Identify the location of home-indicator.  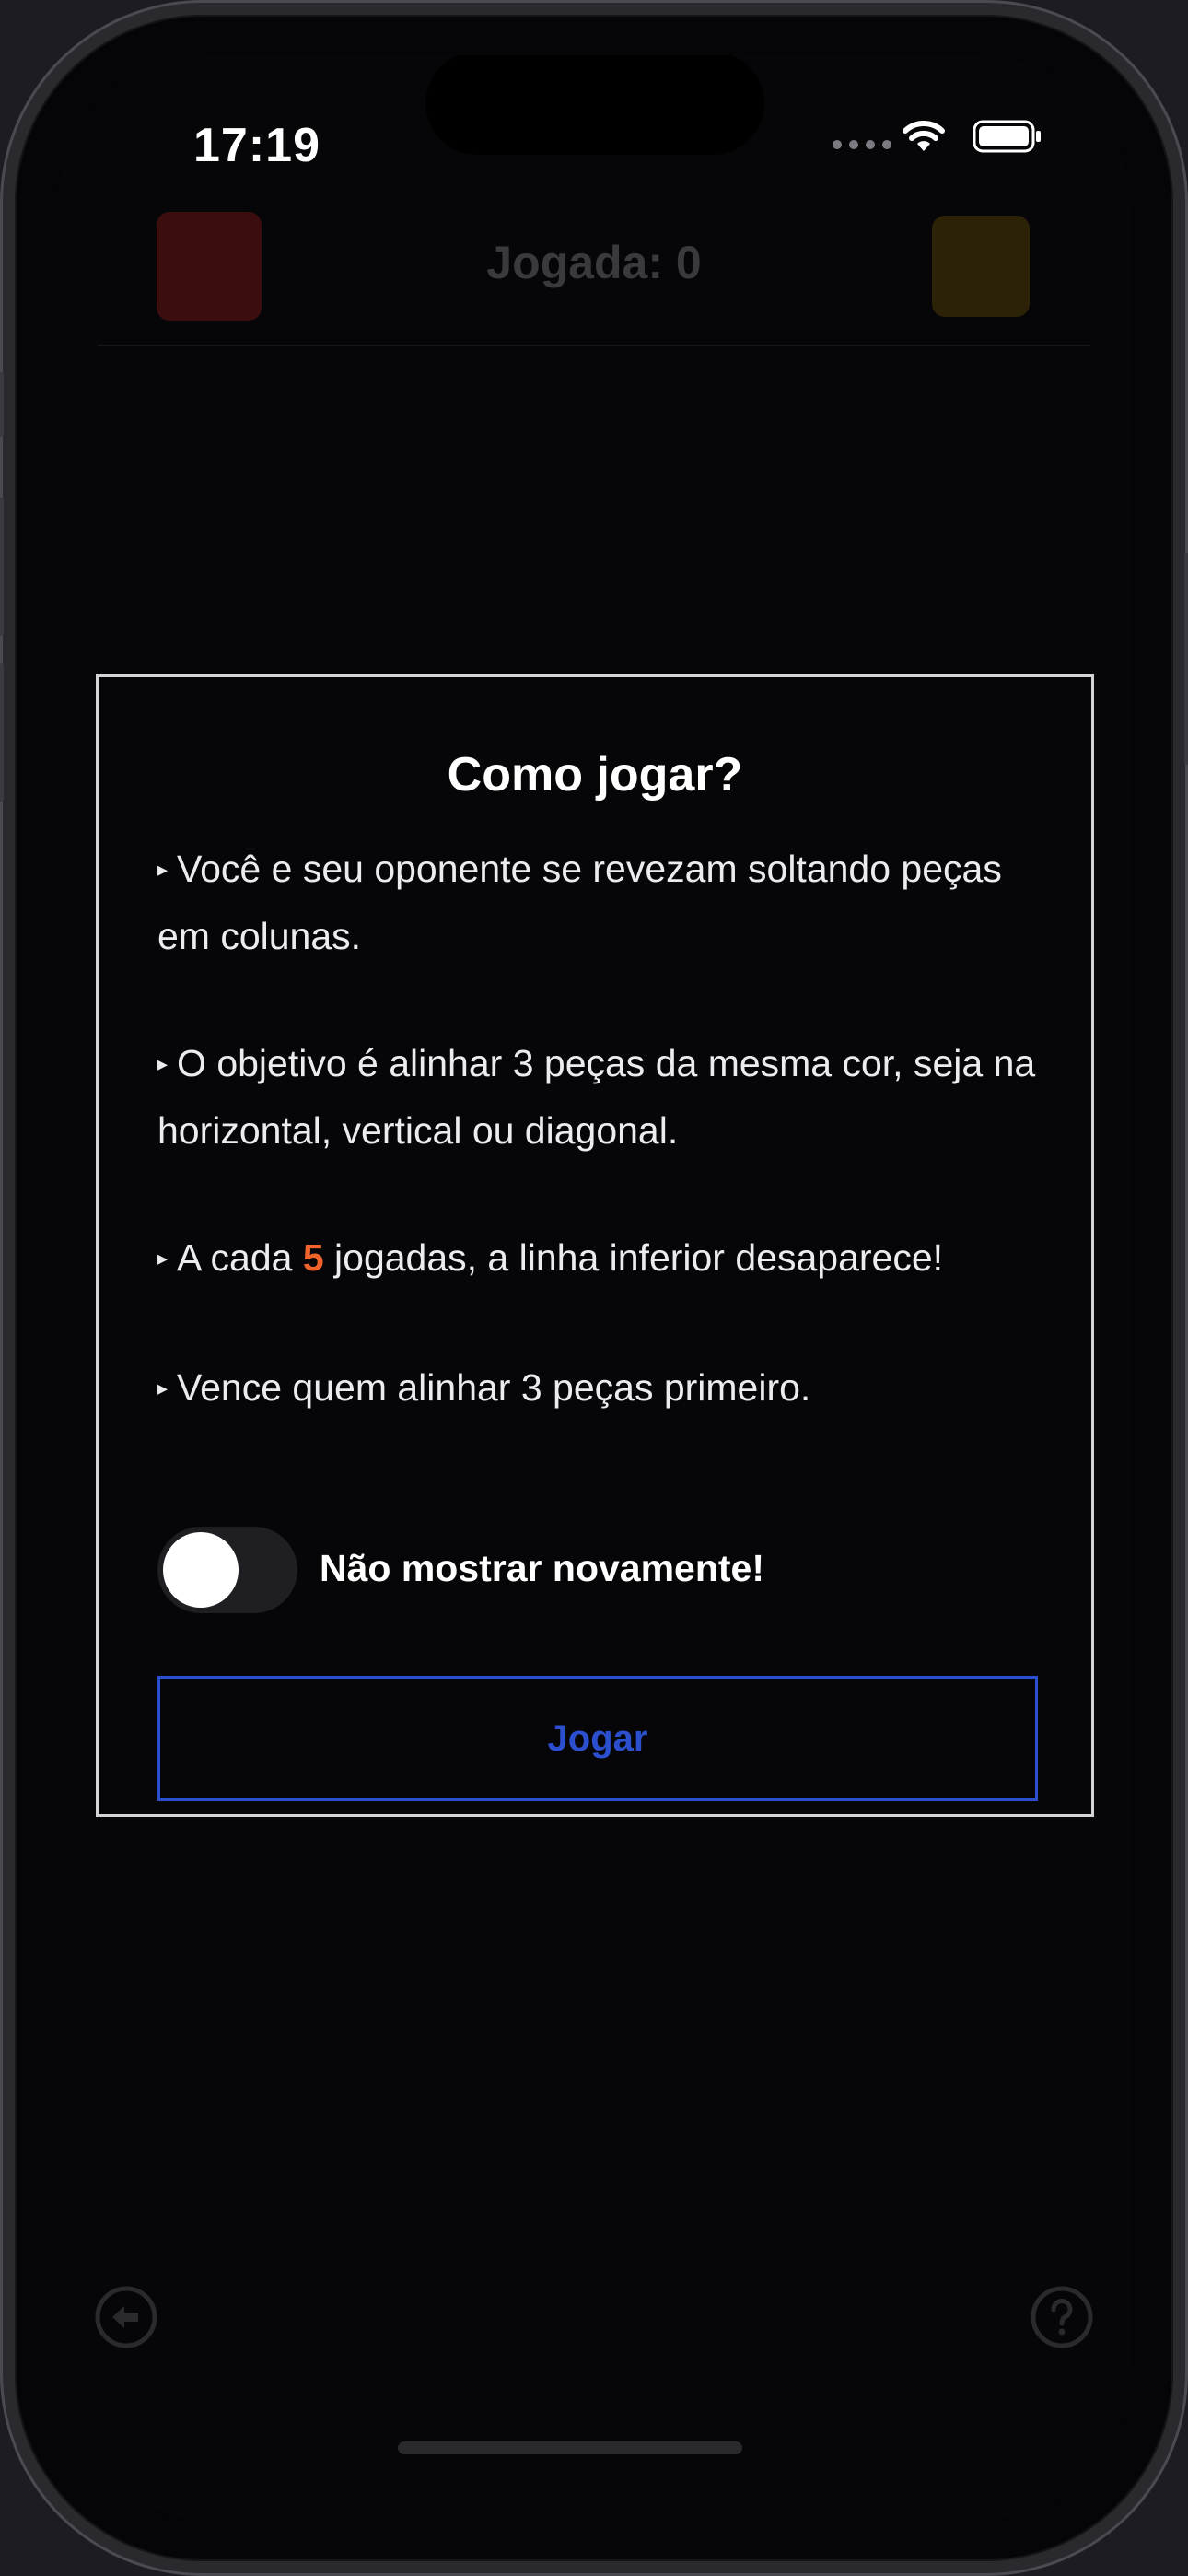
(570, 2447).